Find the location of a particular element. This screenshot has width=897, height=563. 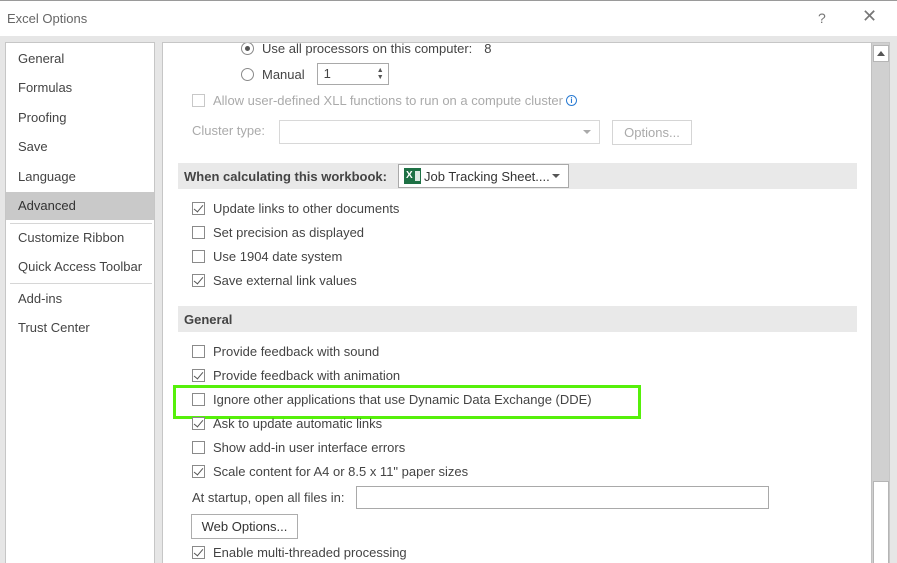

feedback-sound-option: Provide feedback with sound is located at coordinates (285, 351).